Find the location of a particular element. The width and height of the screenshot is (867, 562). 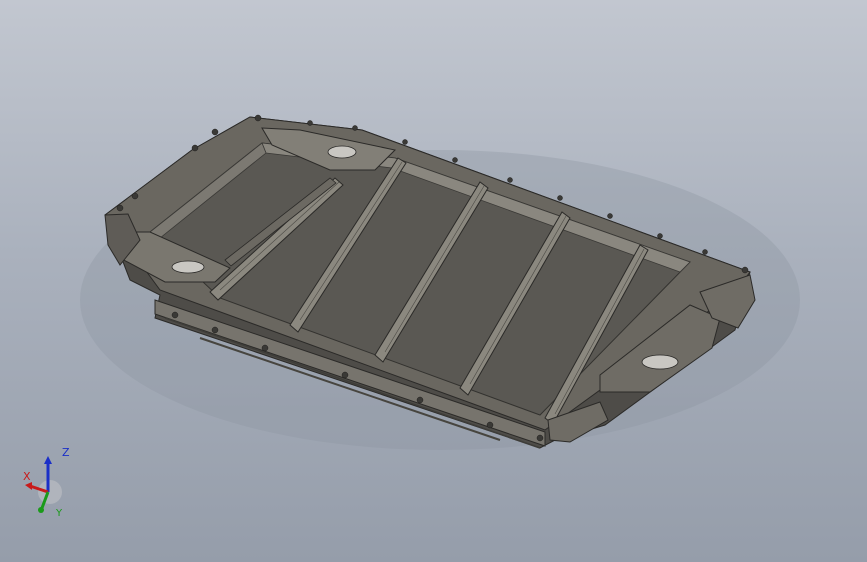

triad-graphic is located at coordinates (43, 484).